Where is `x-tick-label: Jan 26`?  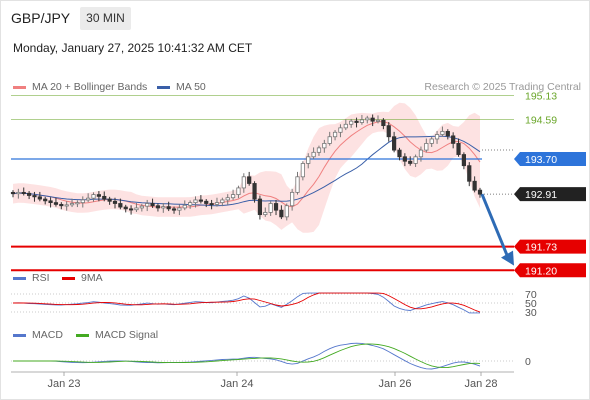
x-tick-label: Jan 26 is located at coordinates (394, 384).